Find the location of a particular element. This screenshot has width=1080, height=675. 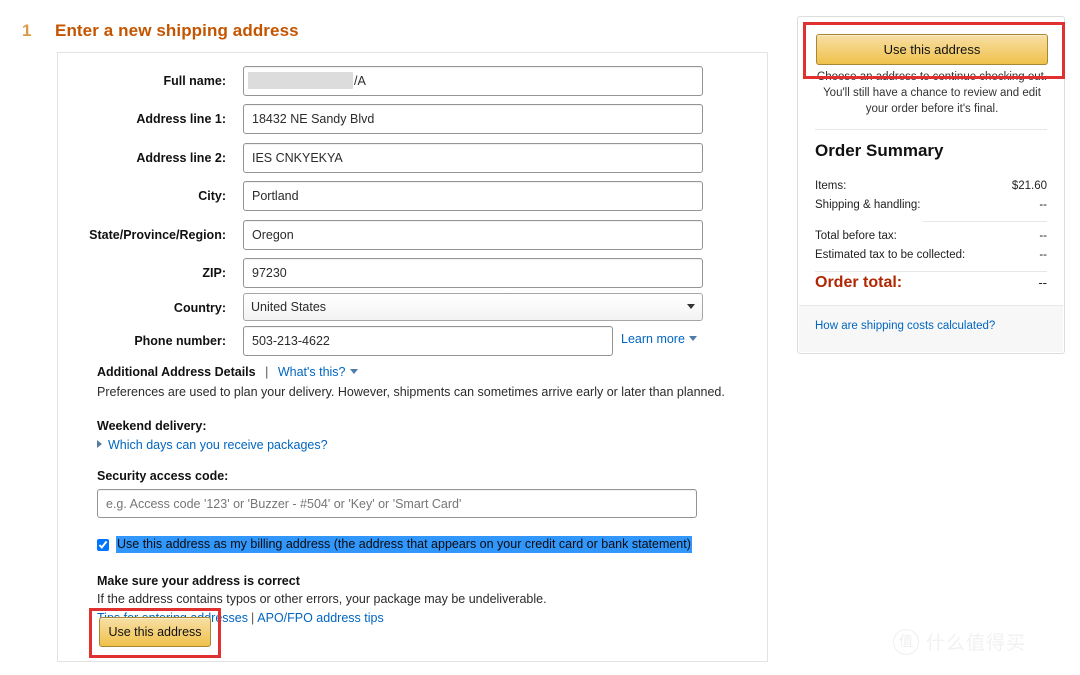

billing-address-checkbox is located at coordinates (103, 544).